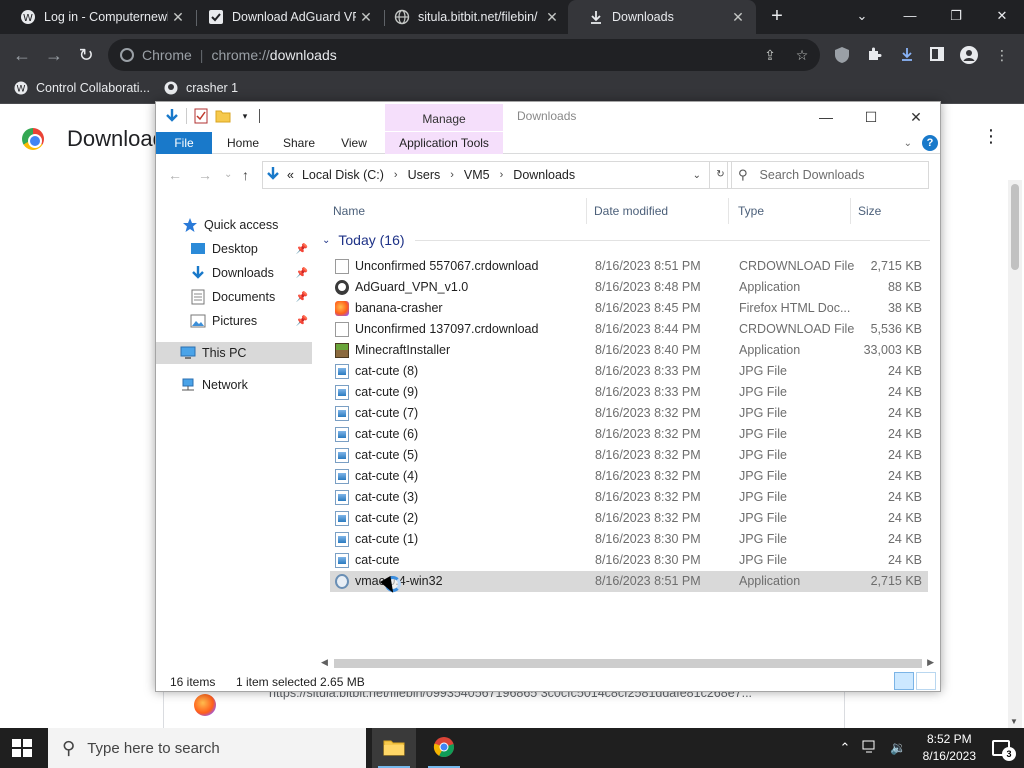 The width and height of the screenshot is (1024, 768). What do you see at coordinates (234, 353) in the screenshot?
I see `nav-this-pc: This PC` at bounding box center [234, 353].